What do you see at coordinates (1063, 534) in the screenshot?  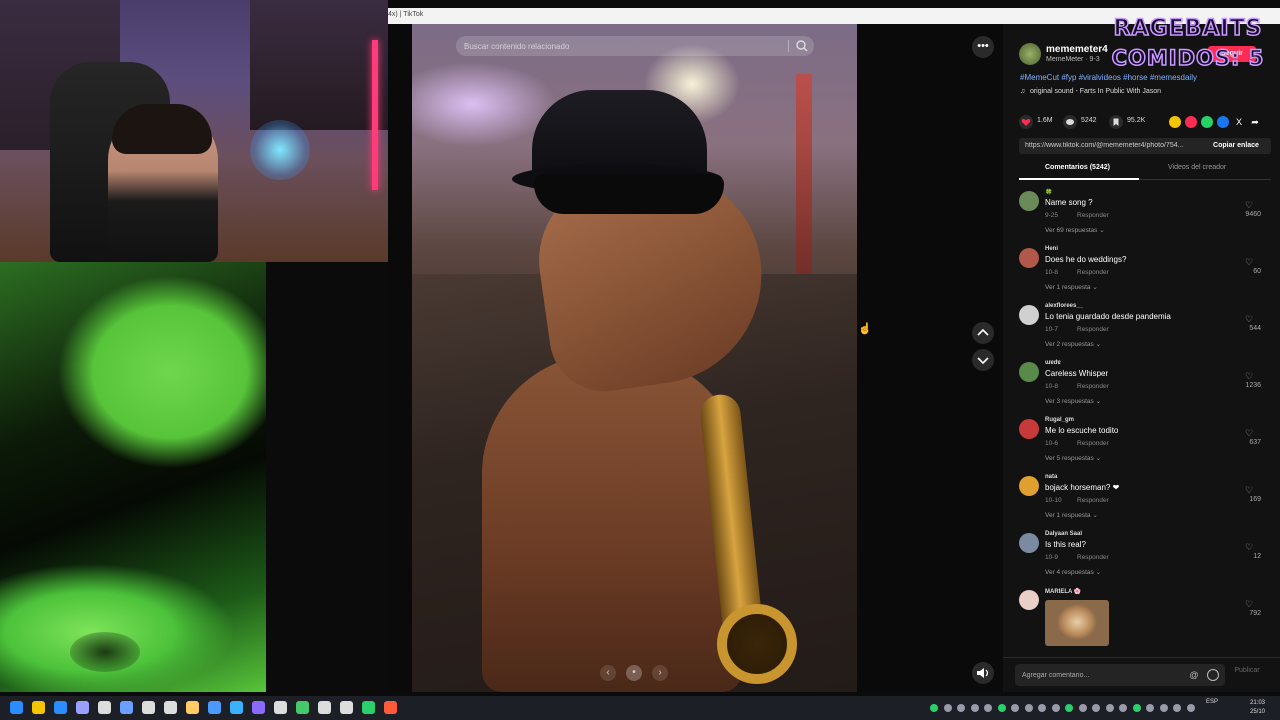 I see `commenter-name: Dalyaan Saal` at bounding box center [1063, 534].